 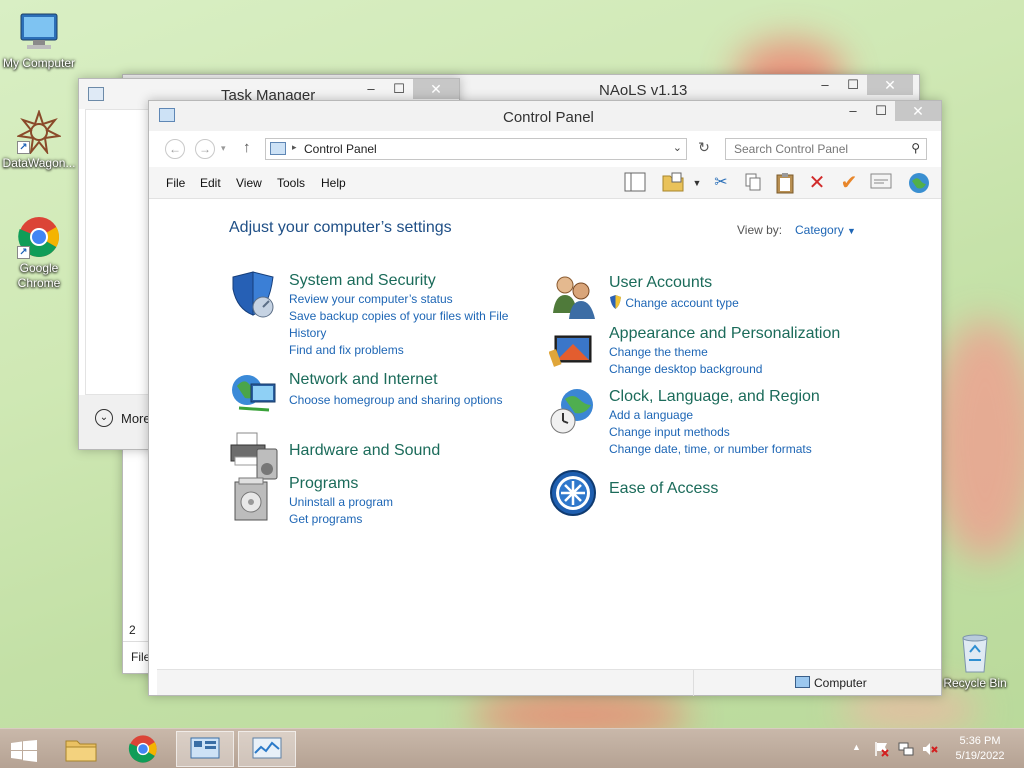 What do you see at coordinates (734, 432) in the screenshot?
I see `link-change-input-methods: Change input methods` at bounding box center [734, 432].